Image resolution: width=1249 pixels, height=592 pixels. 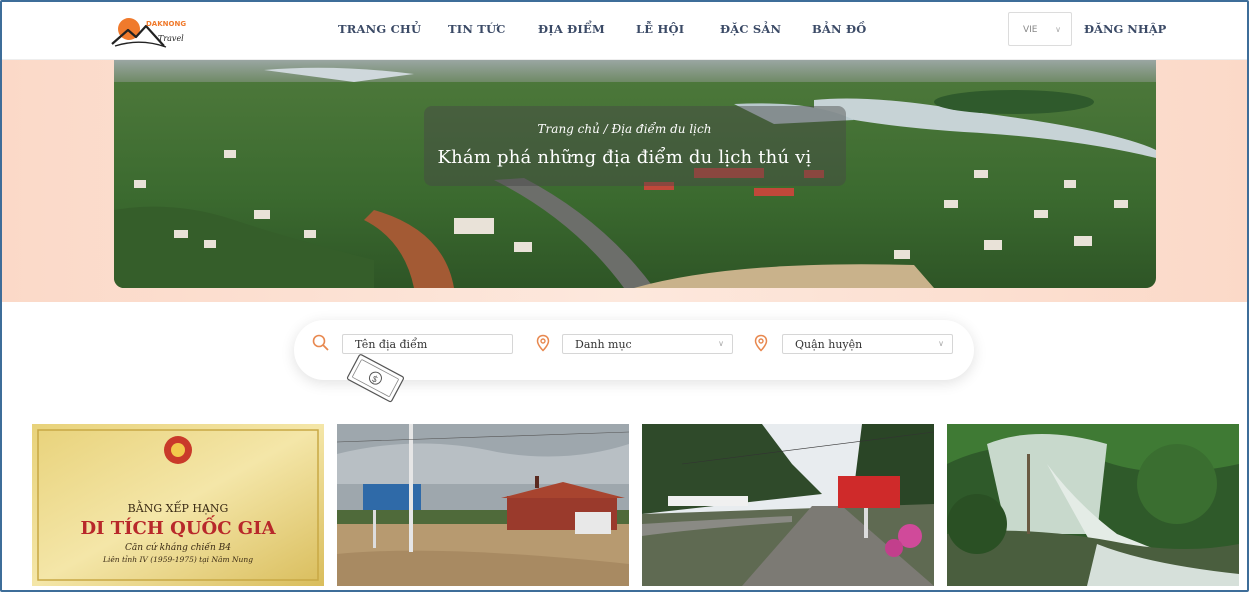 What do you see at coordinates (153, 32) in the screenshot?
I see `site-logo: DAKNONG Travel` at bounding box center [153, 32].